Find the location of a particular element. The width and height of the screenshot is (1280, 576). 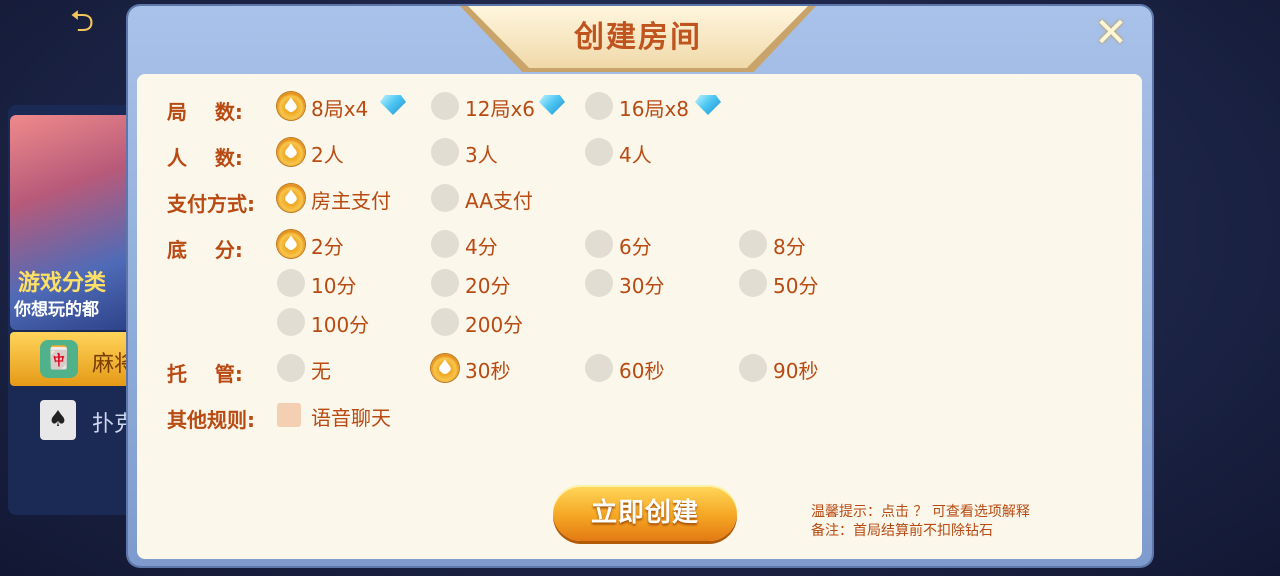

close-icon: ✕ is located at coordinates (1111, 33).